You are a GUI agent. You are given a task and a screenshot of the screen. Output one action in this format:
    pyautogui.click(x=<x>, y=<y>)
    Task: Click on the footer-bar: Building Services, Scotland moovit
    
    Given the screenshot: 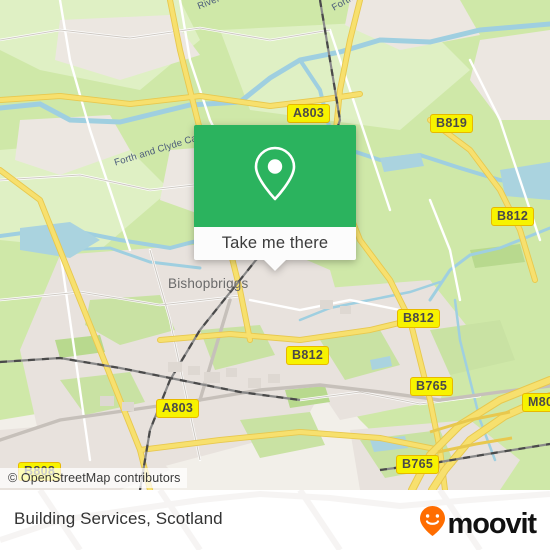 What is the action you would take?
    pyautogui.click(x=275, y=520)
    